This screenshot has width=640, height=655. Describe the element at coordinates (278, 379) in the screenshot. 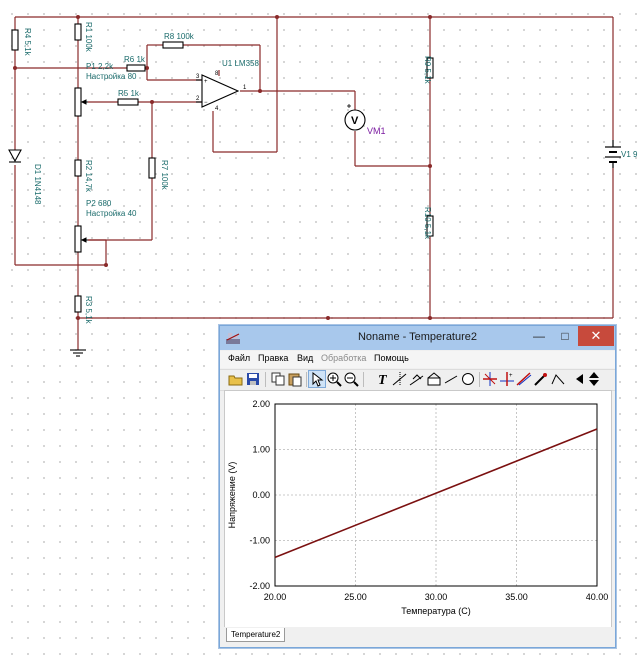

I see `copy-icon` at that location.